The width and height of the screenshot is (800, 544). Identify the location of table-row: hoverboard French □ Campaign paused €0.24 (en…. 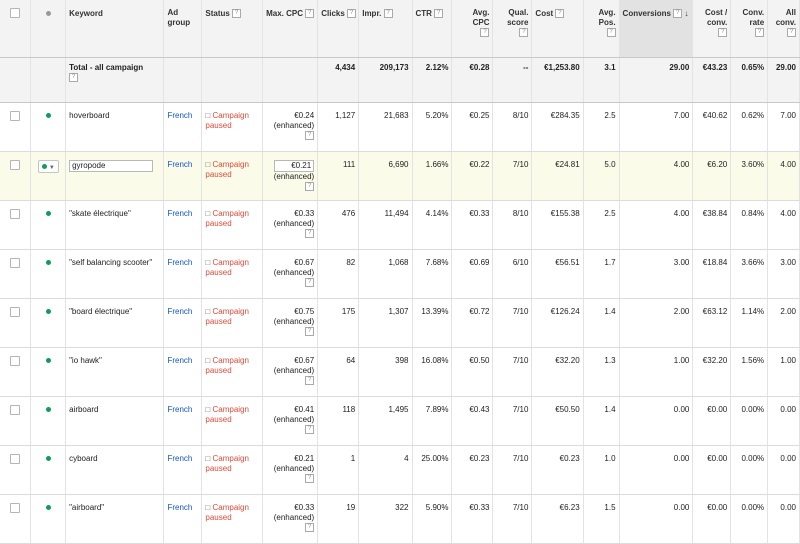
(400, 127).